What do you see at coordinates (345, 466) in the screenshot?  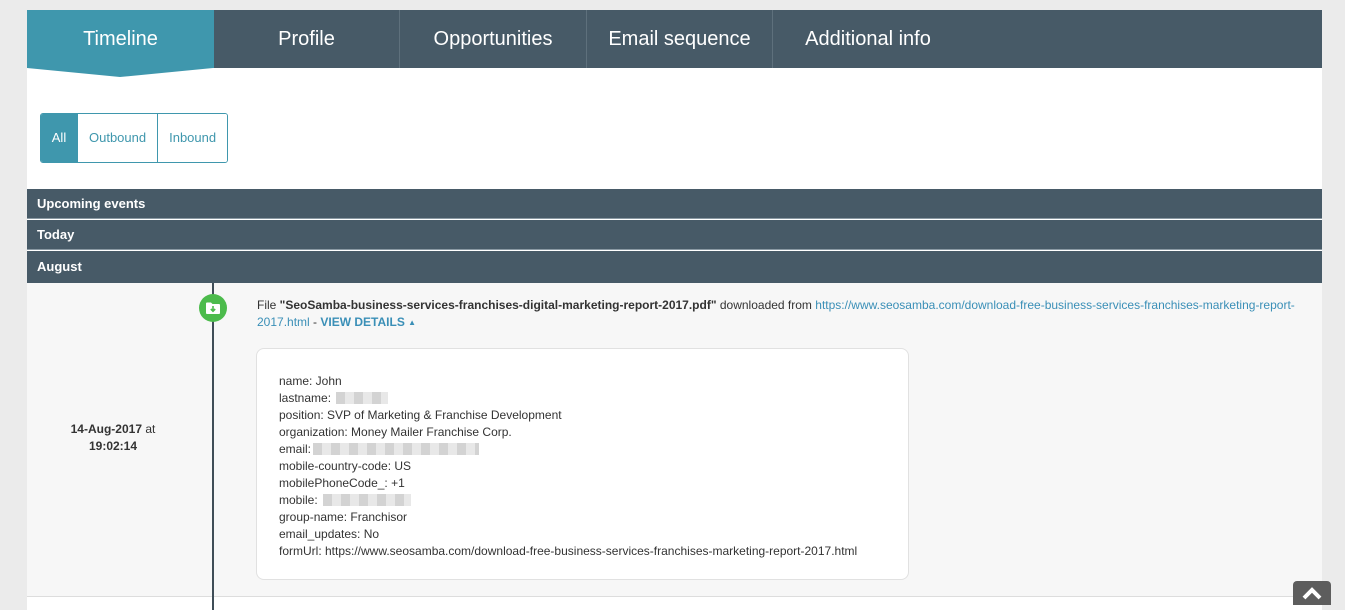 I see `detail-mobile-country-code: mobile-country-code: US` at bounding box center [345, 466].